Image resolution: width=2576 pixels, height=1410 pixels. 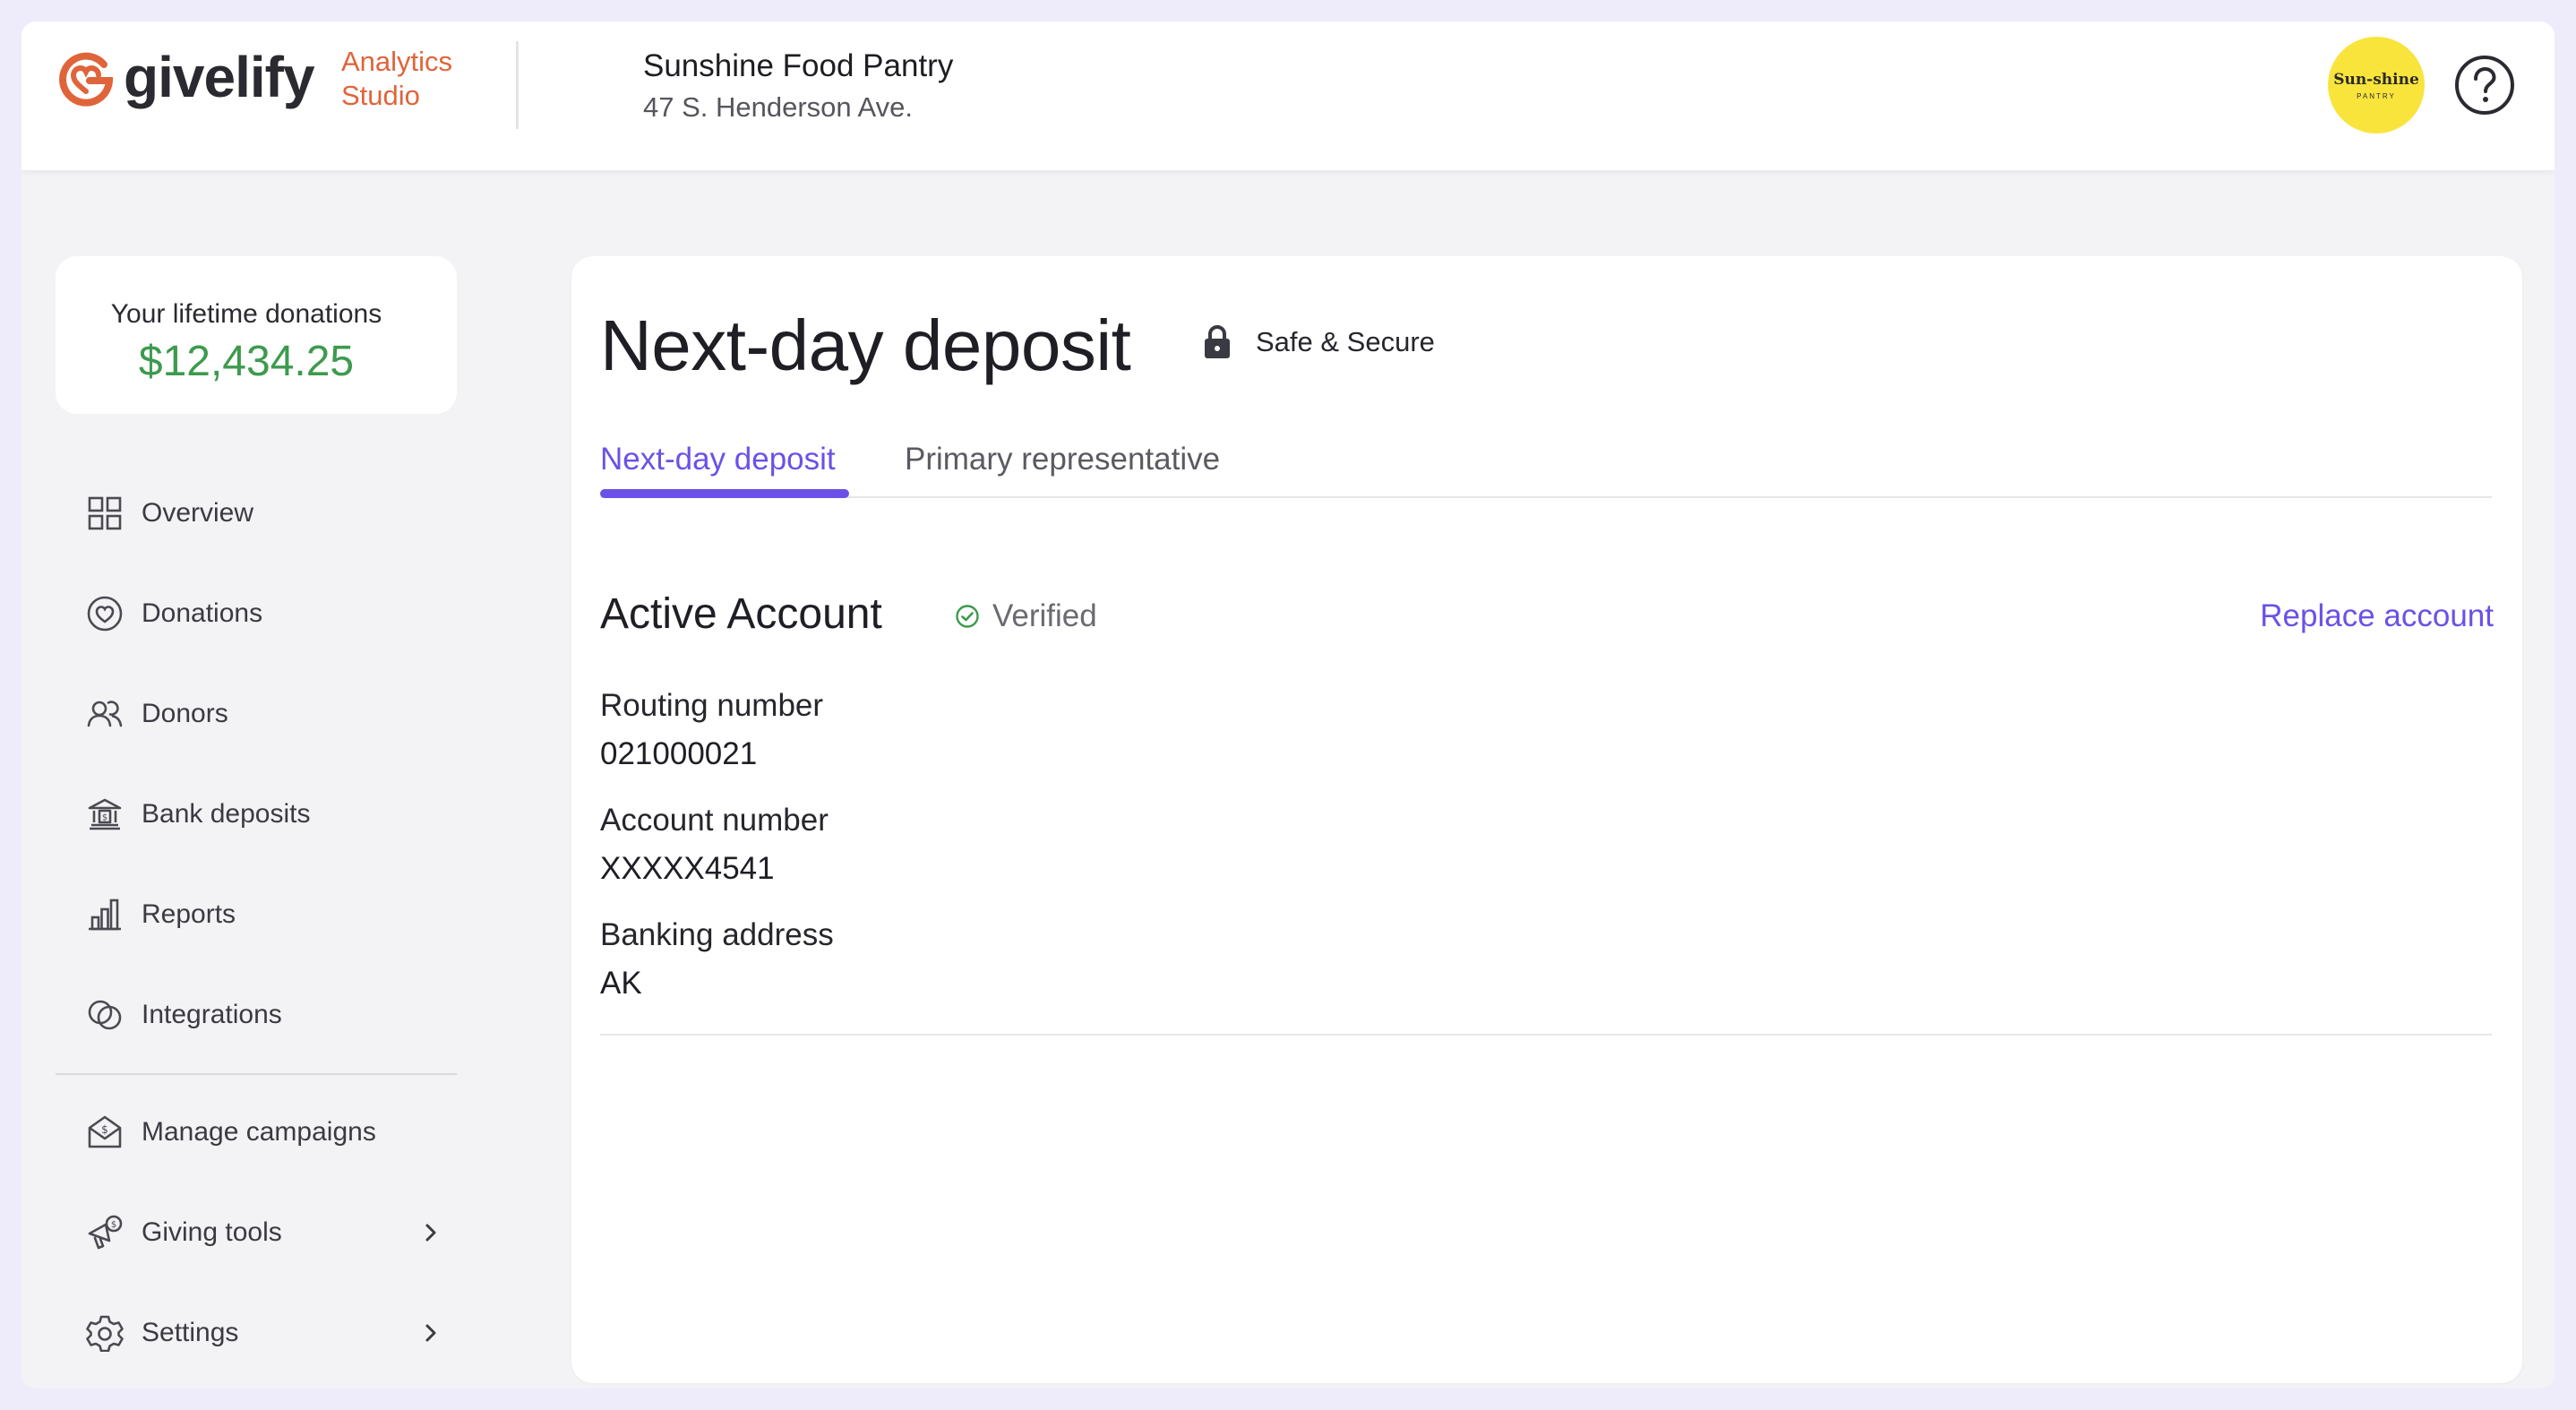 What do you see at coordinates (212, 1232) in the screenshot?
I see `sidebar-item-label: Giving tools` at bounding box center [212, 1232].